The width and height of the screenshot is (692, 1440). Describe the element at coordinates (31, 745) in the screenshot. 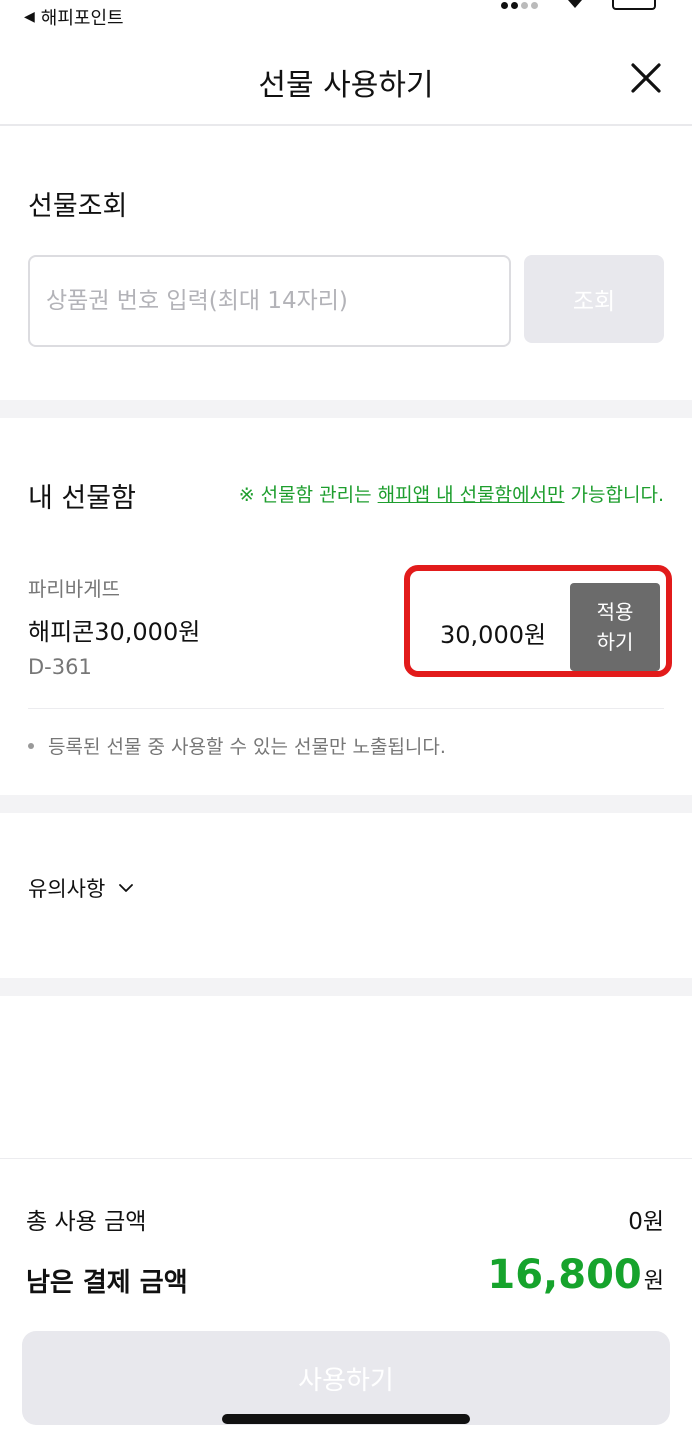

I see `bullet-dot-icon` at that location.